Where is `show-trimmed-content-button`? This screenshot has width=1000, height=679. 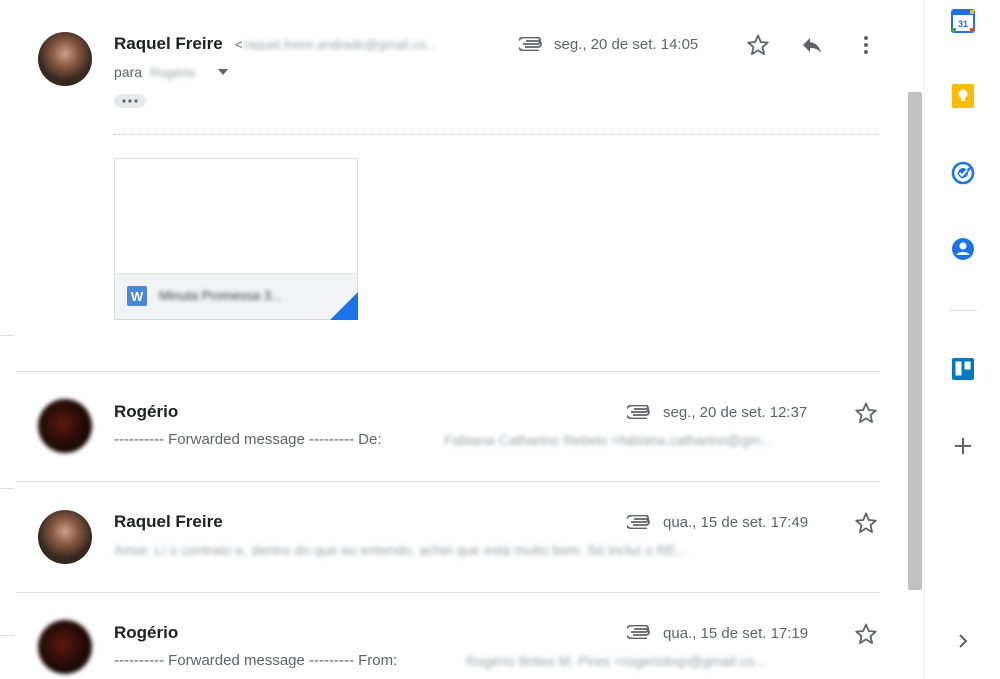 show-trimmed-content-button is located at coordinates (130, 101).